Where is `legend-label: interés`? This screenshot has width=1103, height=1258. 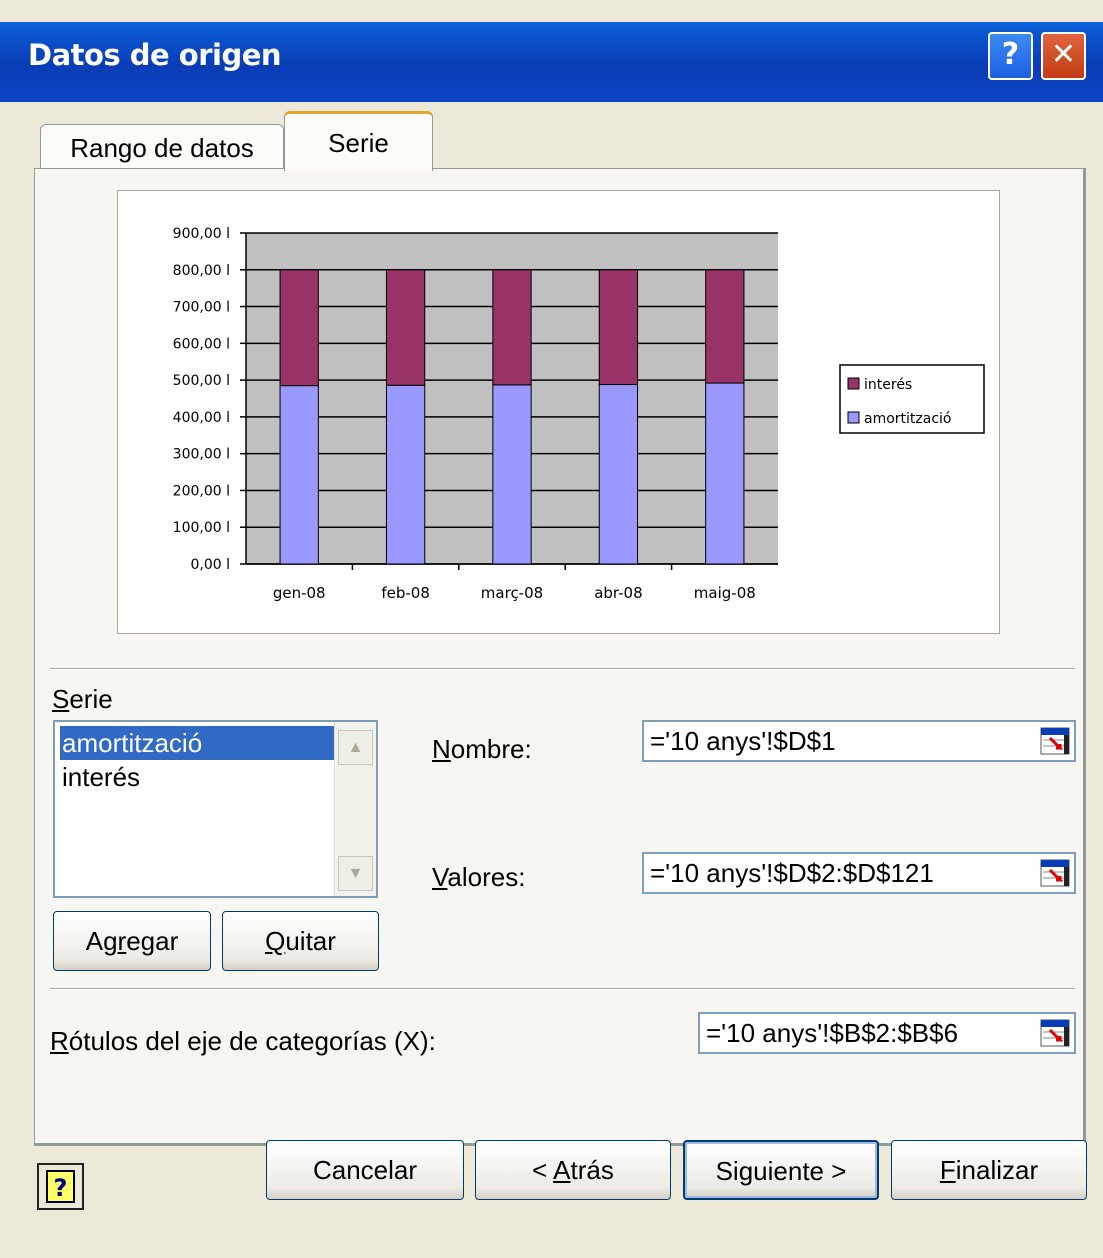
legend-label: interés is located at coordinates (888, 385).